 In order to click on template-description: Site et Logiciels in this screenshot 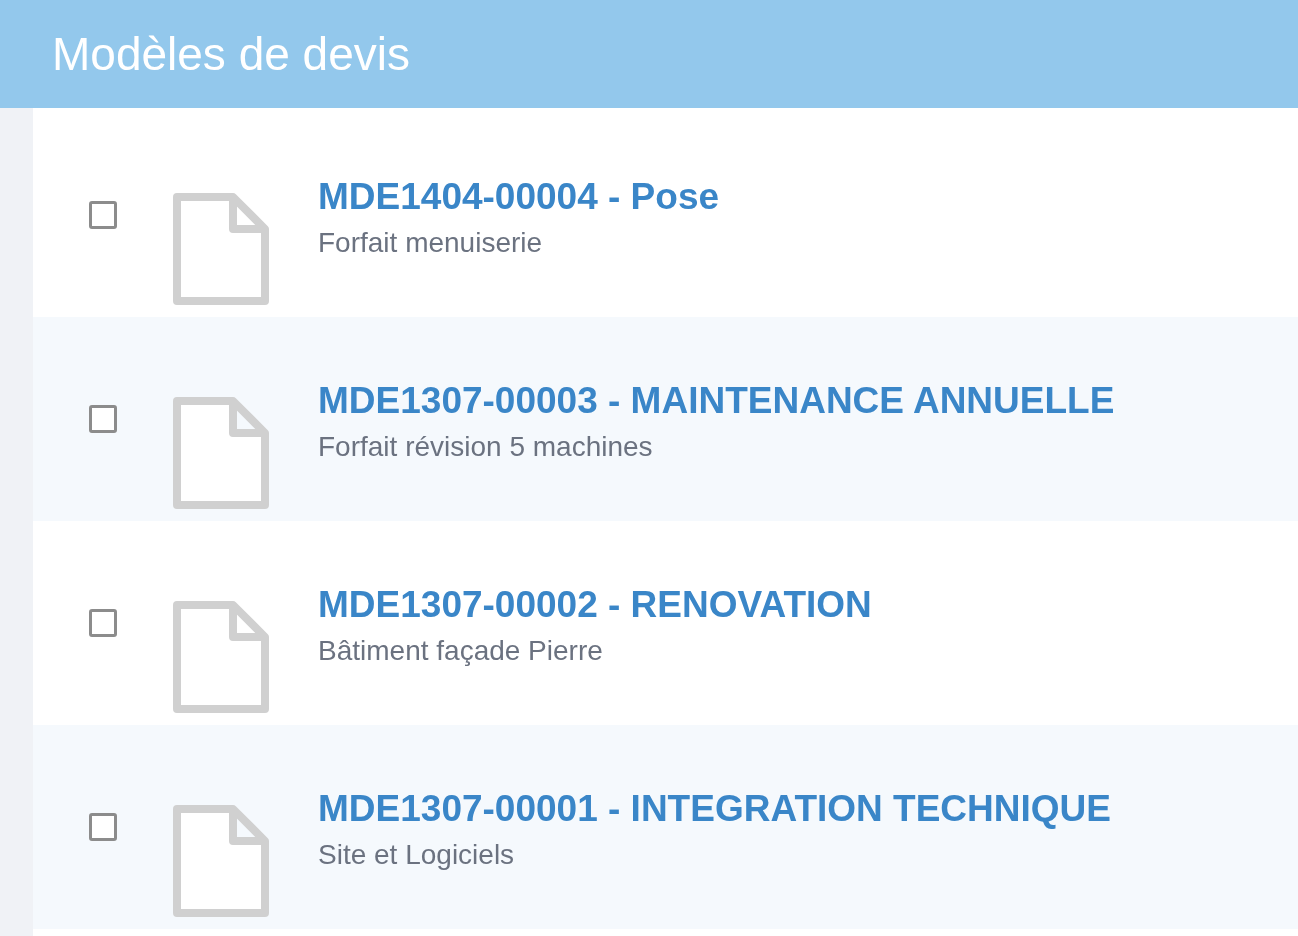, I will do `click(417, 854)`.